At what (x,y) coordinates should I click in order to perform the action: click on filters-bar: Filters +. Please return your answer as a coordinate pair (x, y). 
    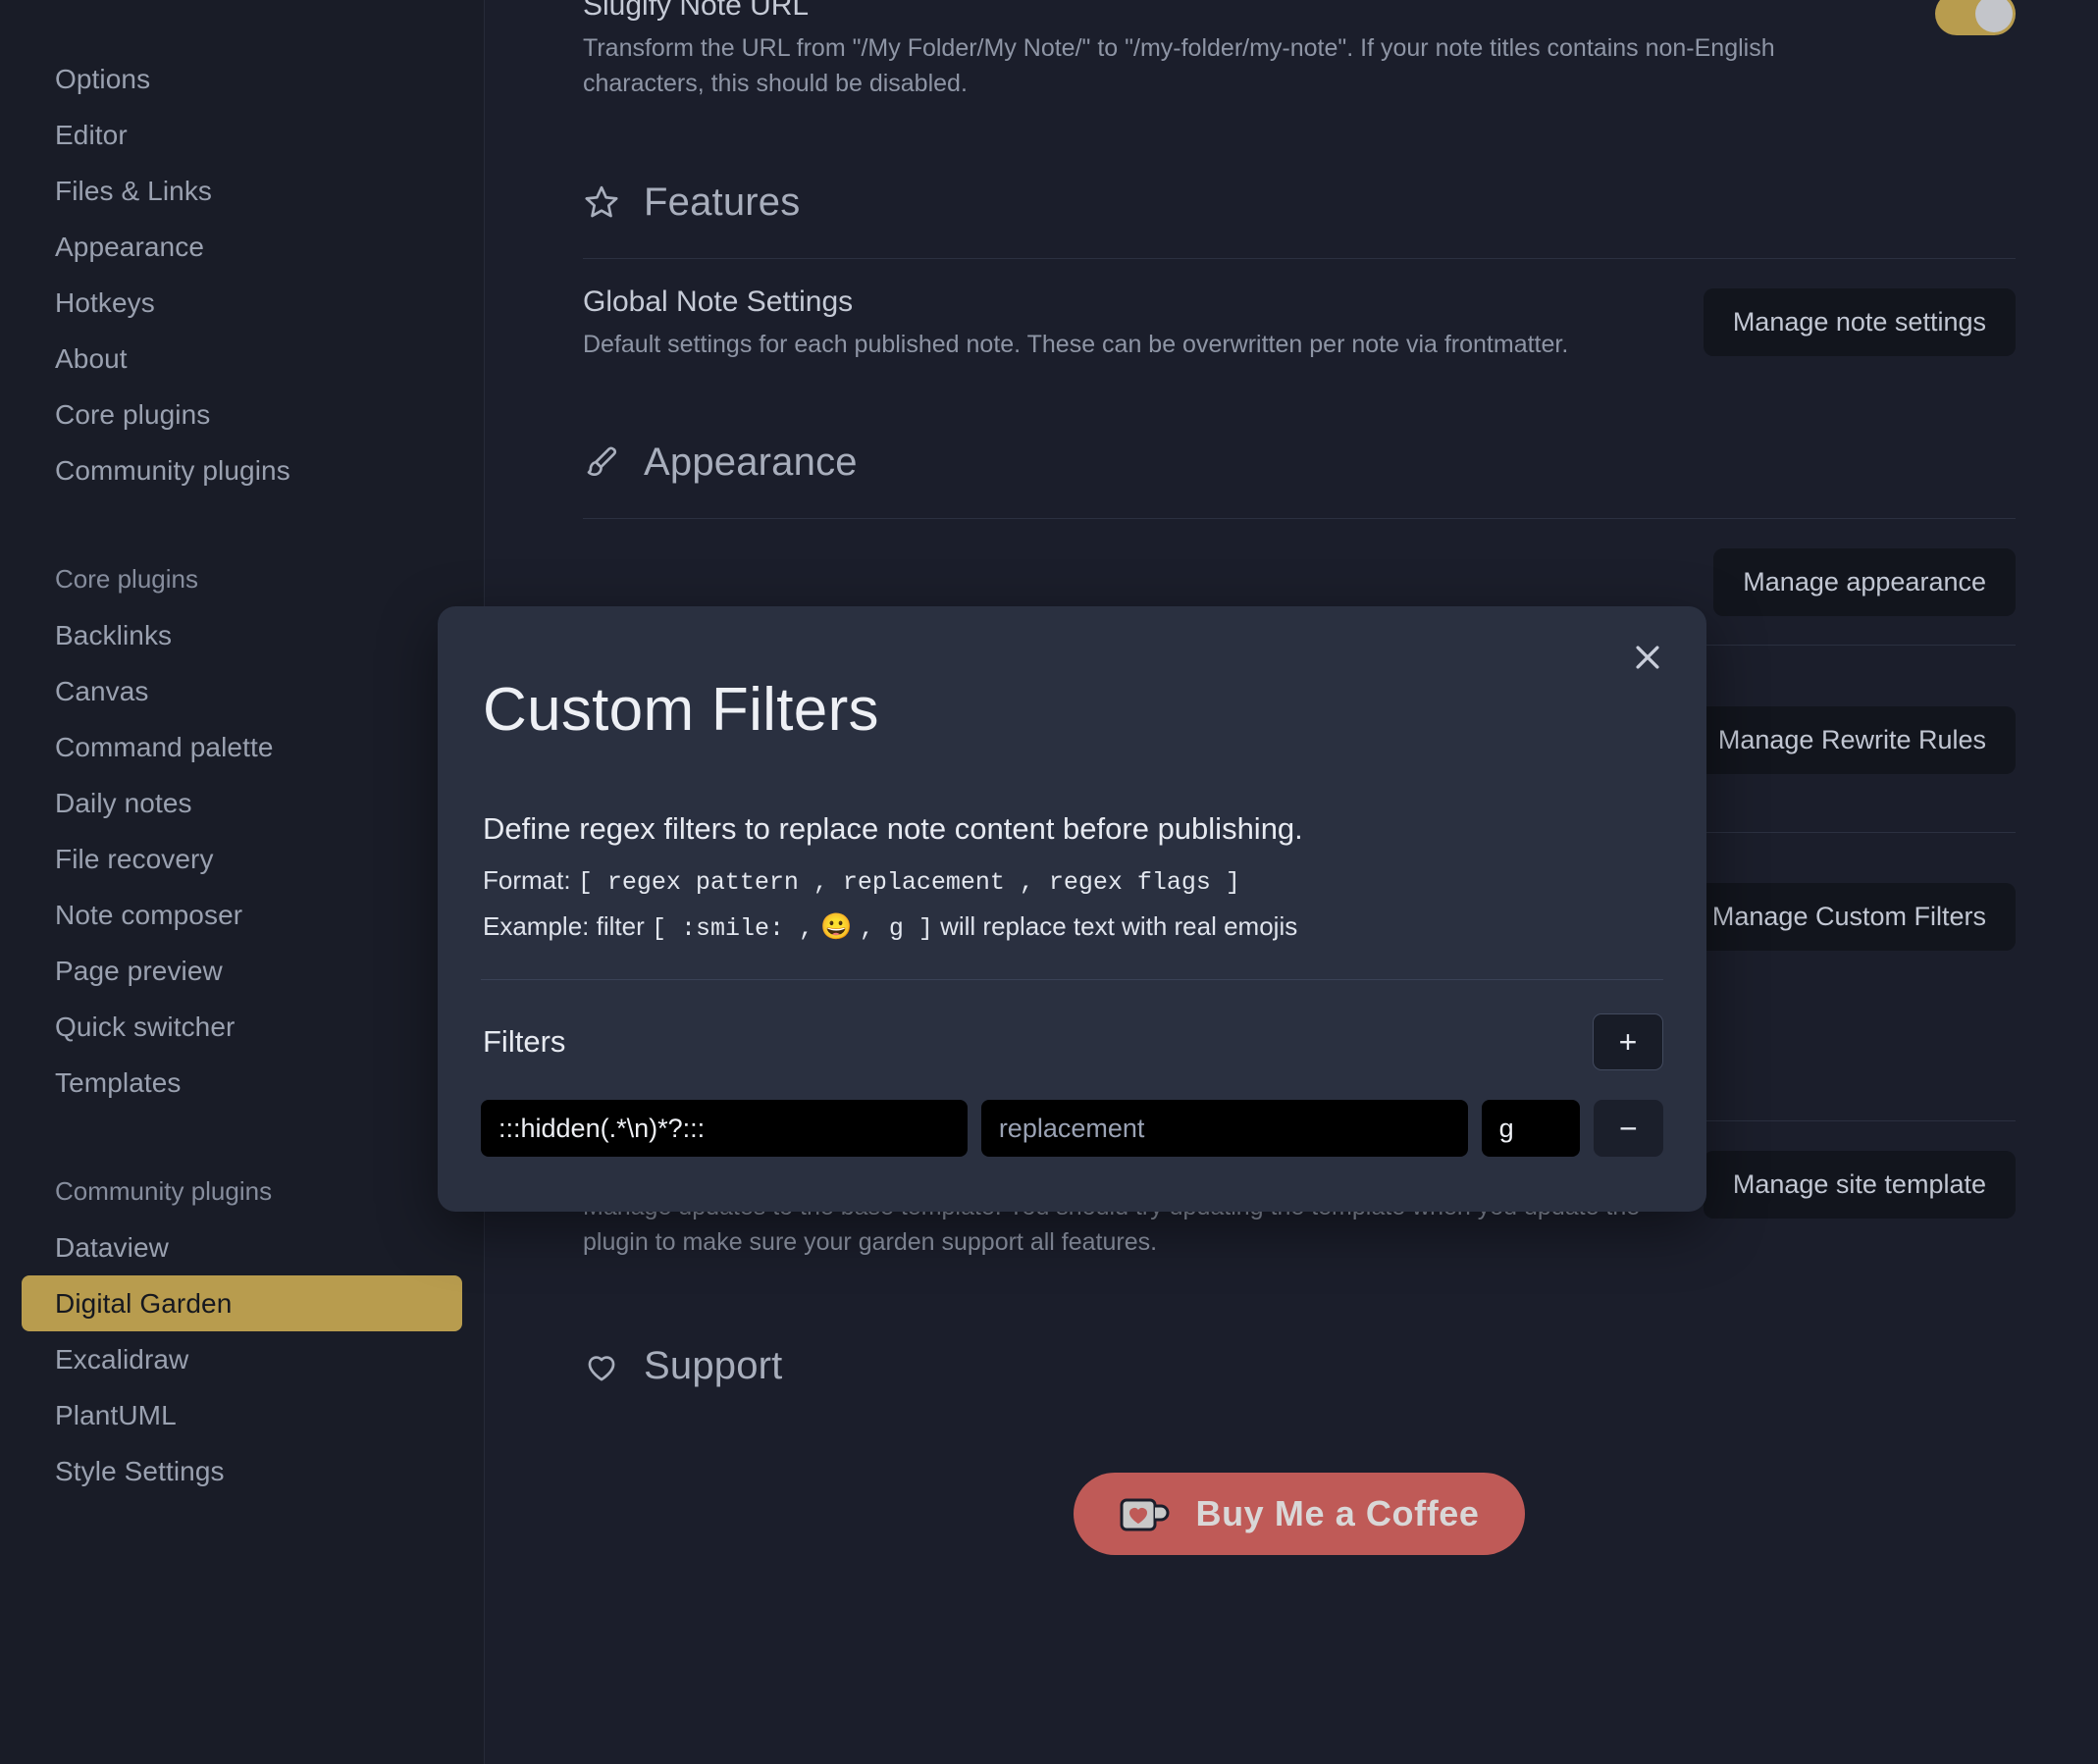
    Looking at the image, I should click on (1072, 1041).